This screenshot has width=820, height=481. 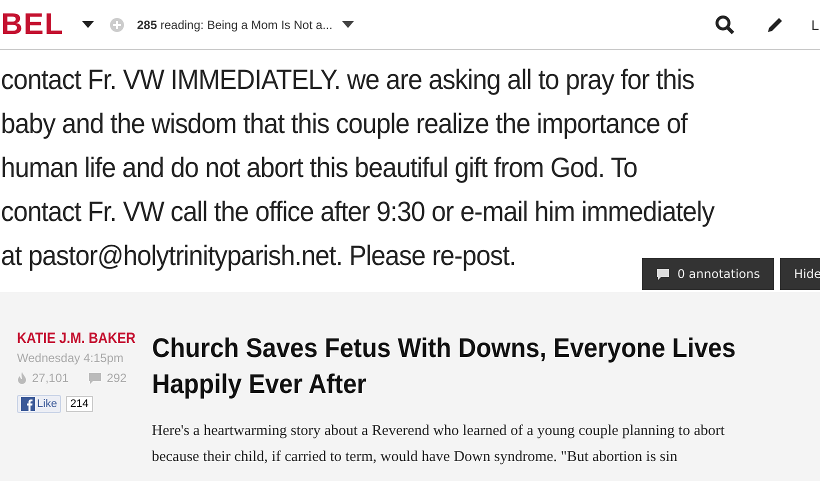 I want to click on flame-icon, so click(x=22, y=378).